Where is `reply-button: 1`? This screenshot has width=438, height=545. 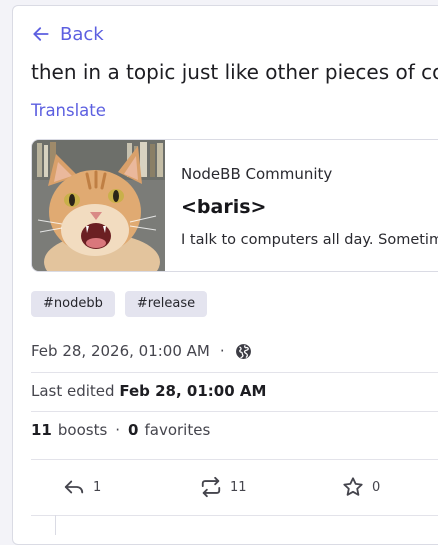
reply-button: 1 is located at coordinates (82, 487).